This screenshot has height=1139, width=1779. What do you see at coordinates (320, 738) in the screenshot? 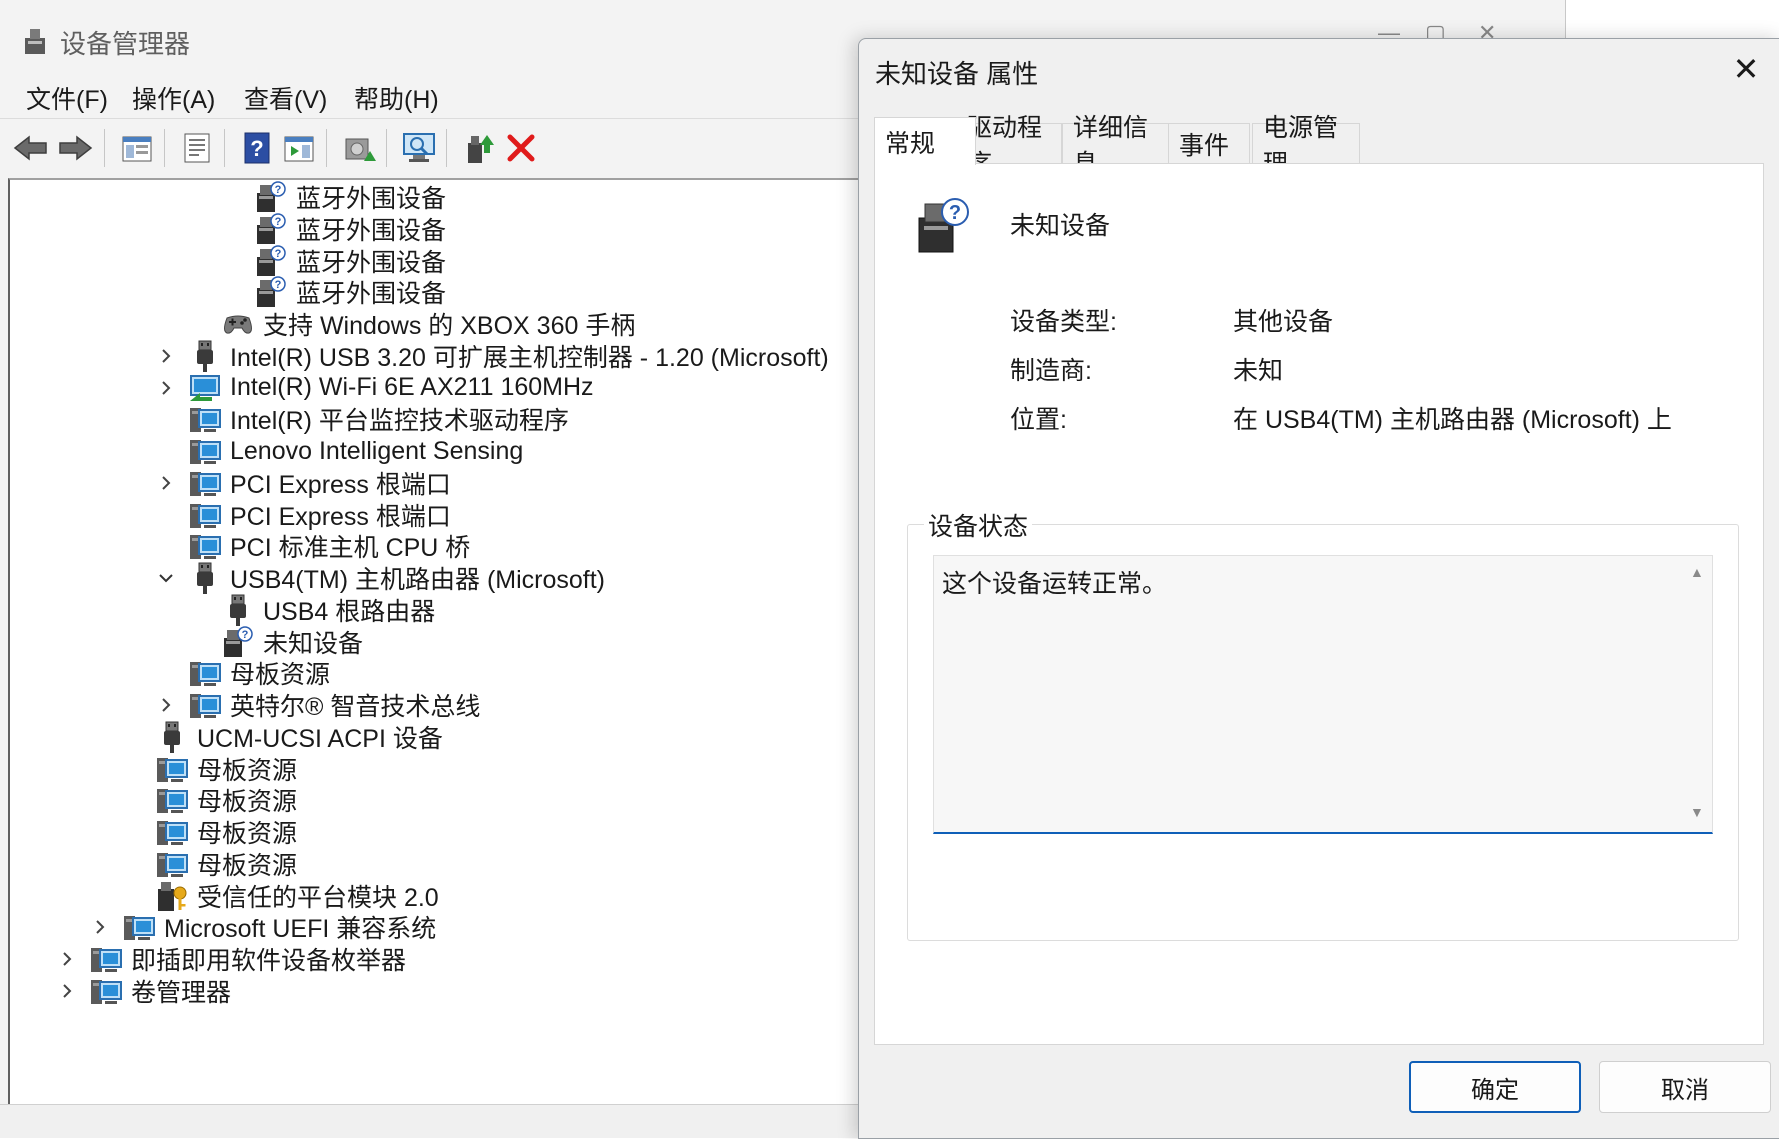
I see `tree-item-label: UCM-UCSI ACPI 设备` at bounding box center [320, 738].